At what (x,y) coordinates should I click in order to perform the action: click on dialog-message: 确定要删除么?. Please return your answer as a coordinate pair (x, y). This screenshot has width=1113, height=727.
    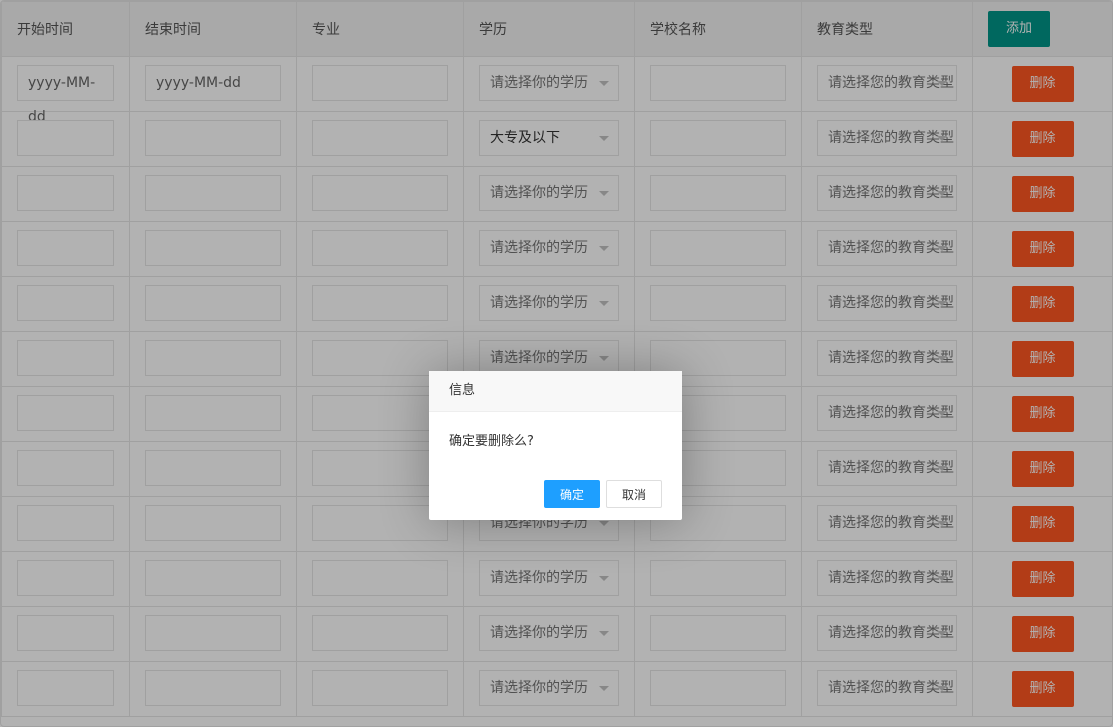
    Looking at the image, I should click on (491, 441).